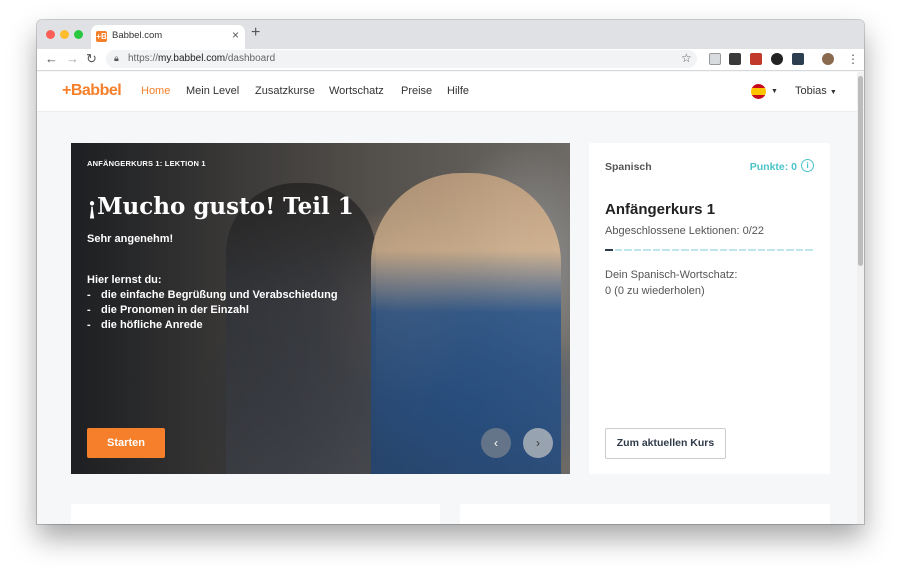  What do you see at coordinates (235, 35) in the screenshot?
I see `close-tab-icon: ×` at bounding box center [235, 35].